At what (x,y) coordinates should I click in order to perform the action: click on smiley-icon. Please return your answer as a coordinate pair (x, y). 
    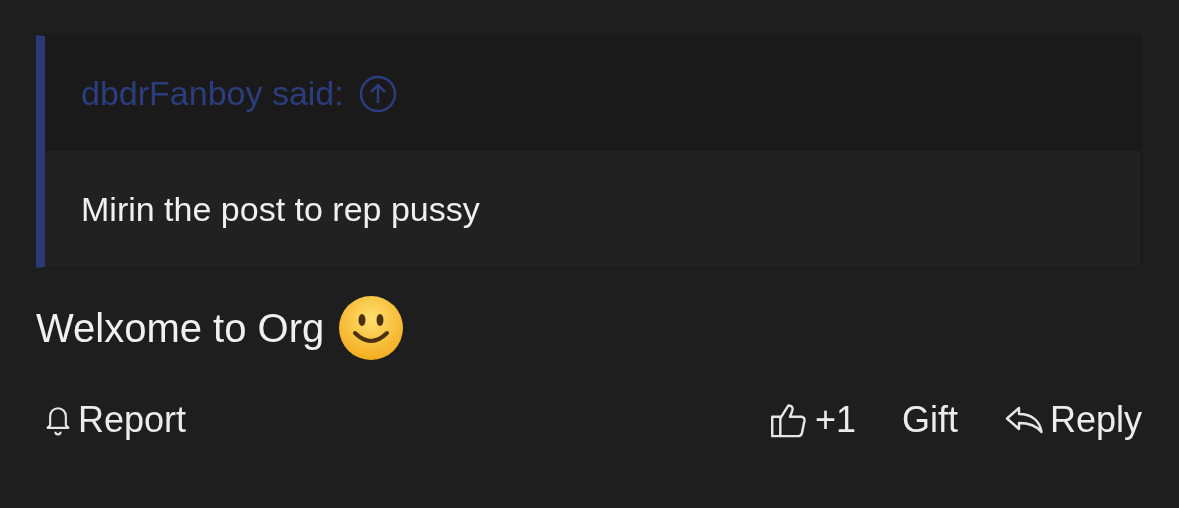
    Looking at the image, I should click on (371, 328).